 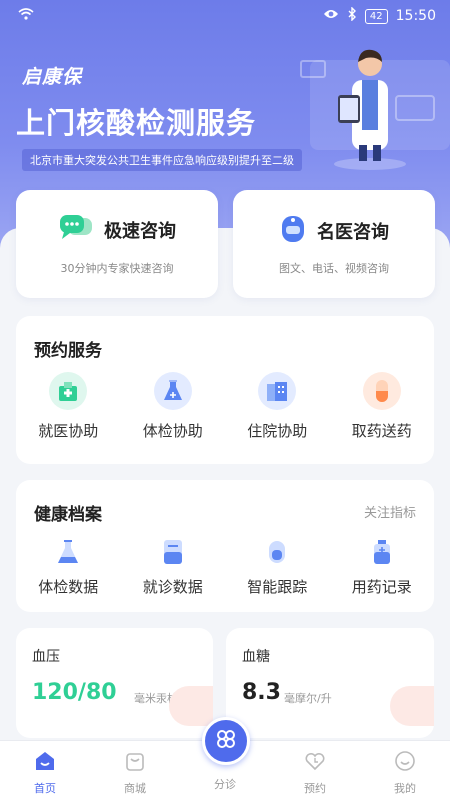 What do you see at coordinates (136, 123) in the screenshot?
I see `hero-headline: 上门核酸检测服务` at bounding box center [136, 123].